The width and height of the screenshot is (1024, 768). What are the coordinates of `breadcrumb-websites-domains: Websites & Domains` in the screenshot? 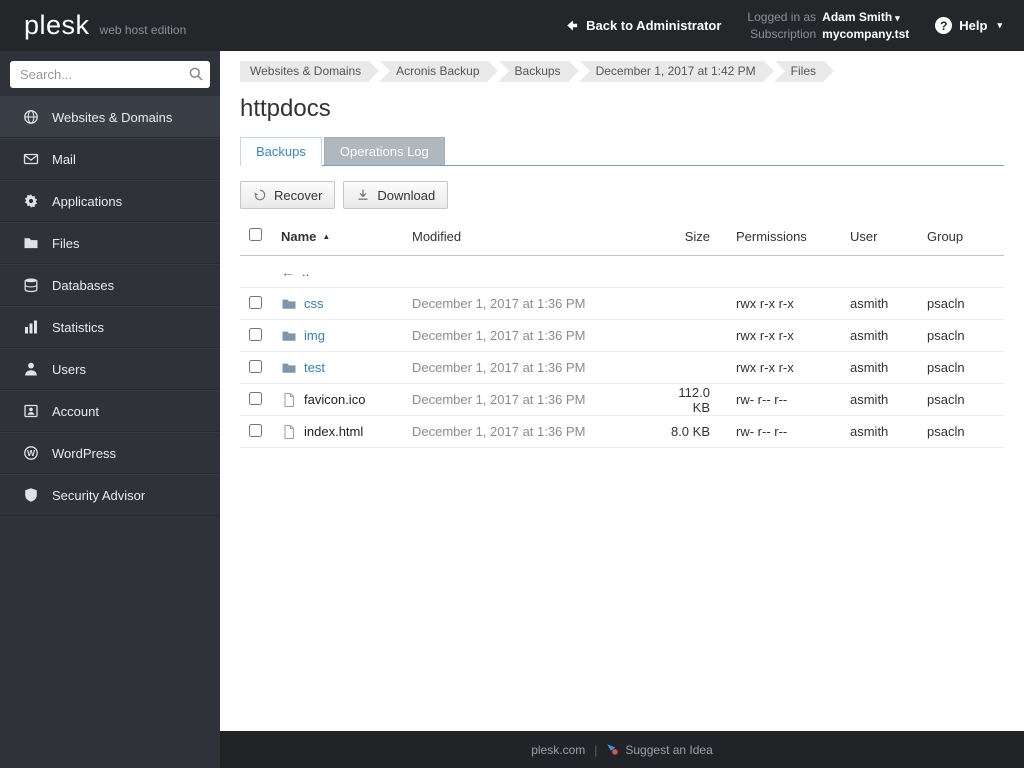 It's located at (310, 71).